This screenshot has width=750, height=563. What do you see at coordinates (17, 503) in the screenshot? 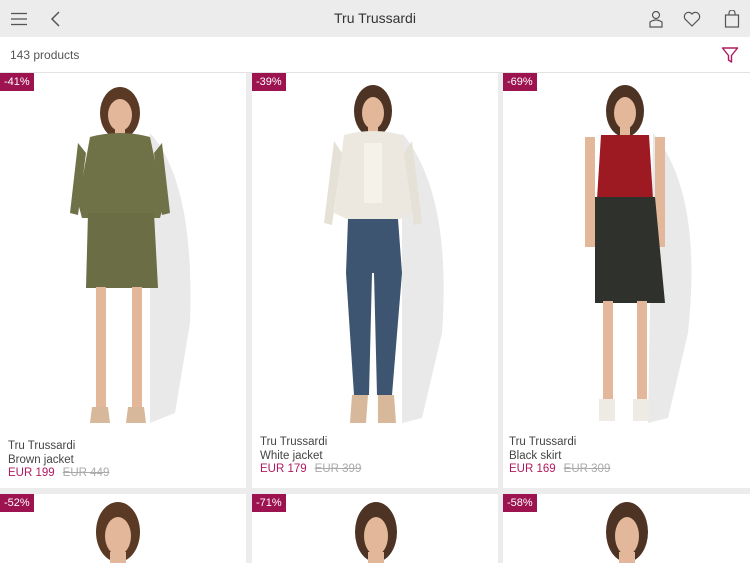
I see `discount-badge: -52%` at bounding box center [17, 503].